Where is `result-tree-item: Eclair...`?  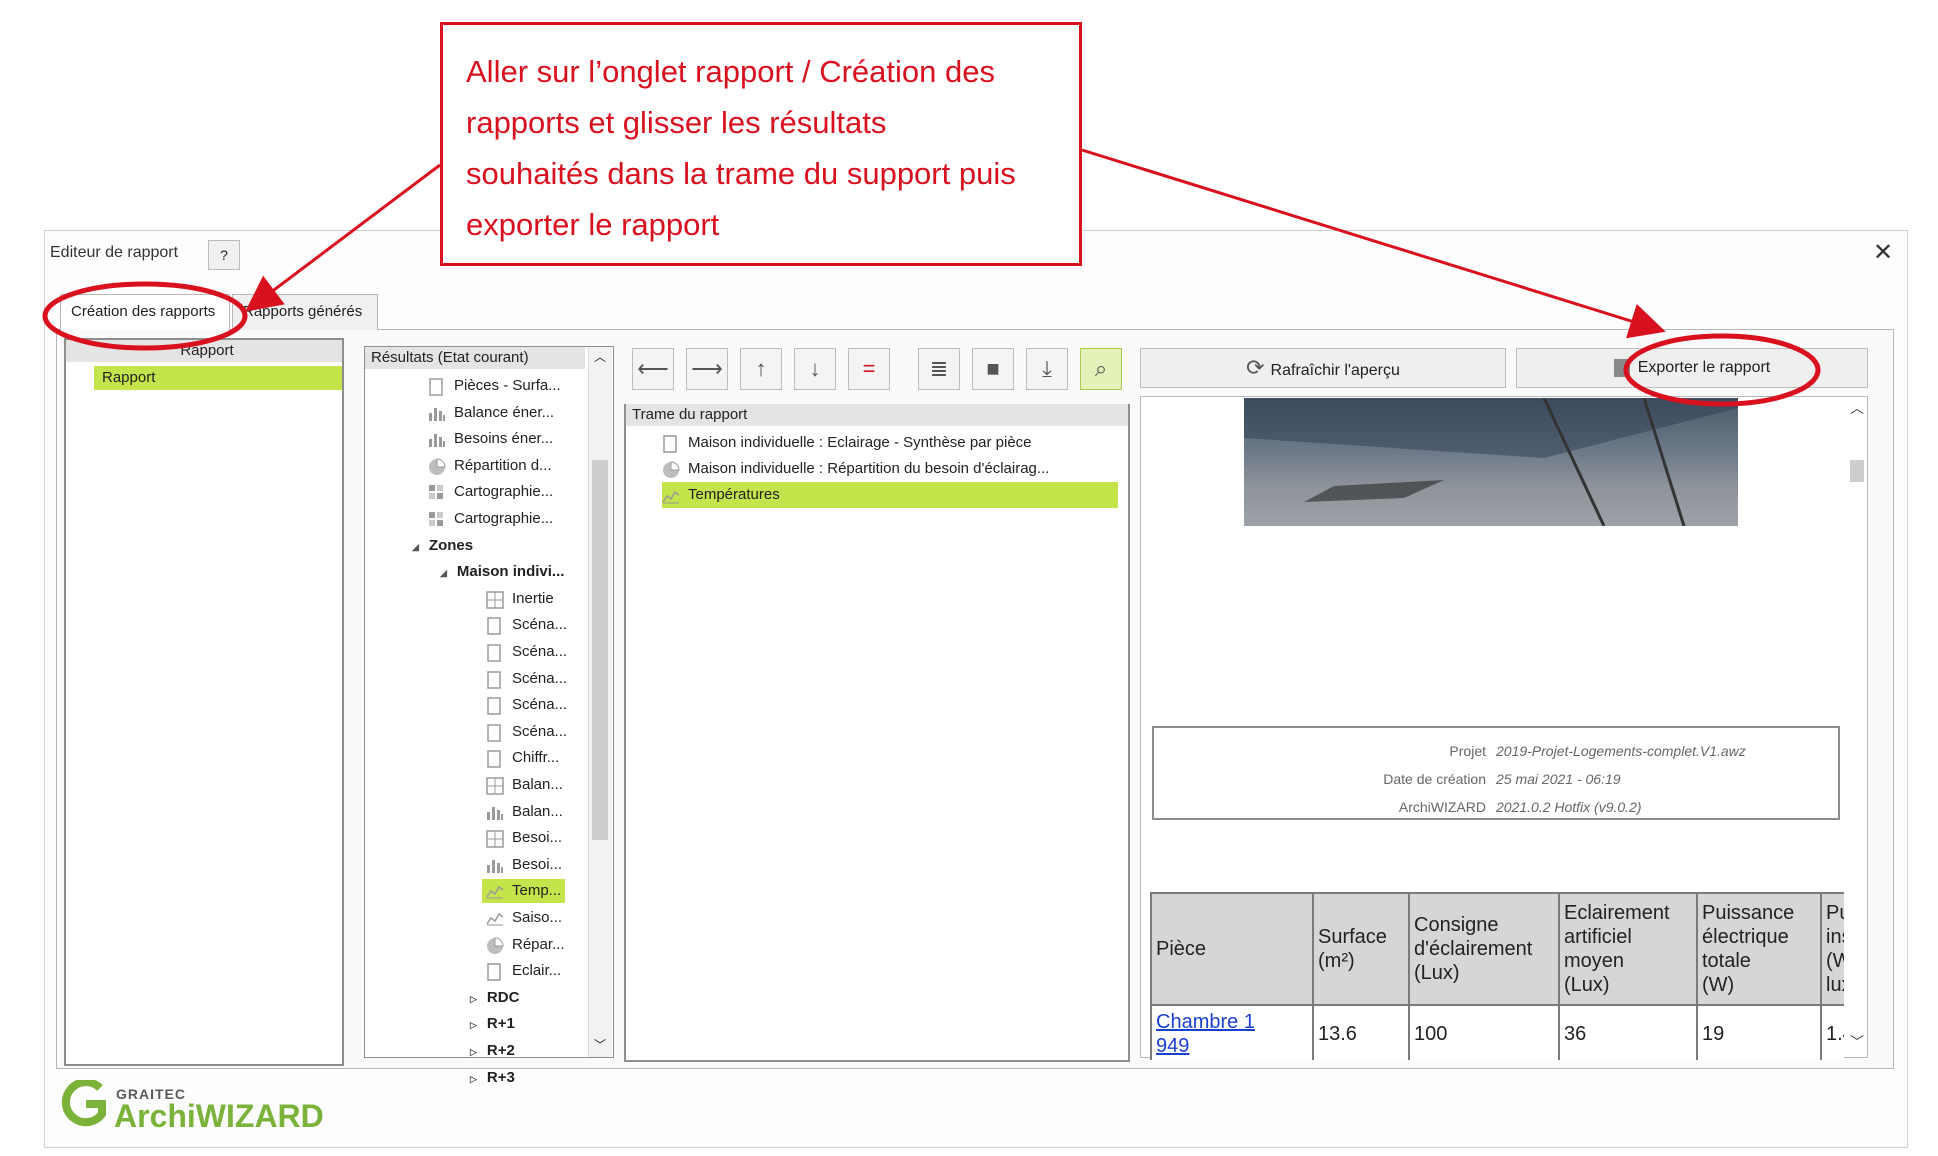
result-tree-item: Eclair... is located at coordinates (523, 971).